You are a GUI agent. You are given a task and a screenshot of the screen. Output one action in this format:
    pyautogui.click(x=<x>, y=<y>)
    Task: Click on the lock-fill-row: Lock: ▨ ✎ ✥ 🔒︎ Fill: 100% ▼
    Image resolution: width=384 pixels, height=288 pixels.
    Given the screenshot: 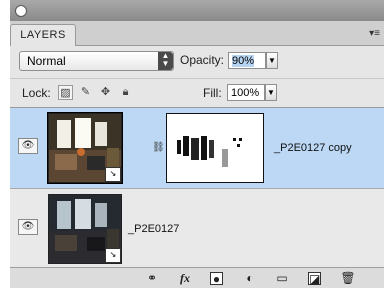 What is the action you would take?
    pyautogui.click(x=197, y=92)
    